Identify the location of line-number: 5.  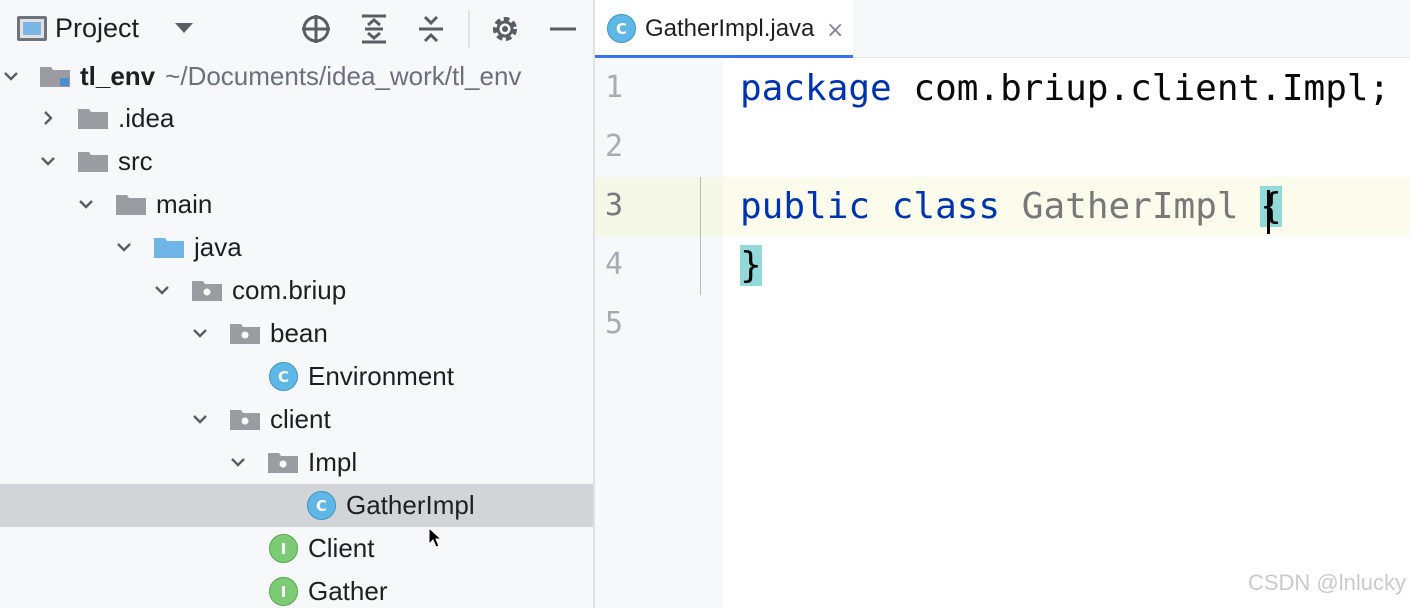
(614, 323).